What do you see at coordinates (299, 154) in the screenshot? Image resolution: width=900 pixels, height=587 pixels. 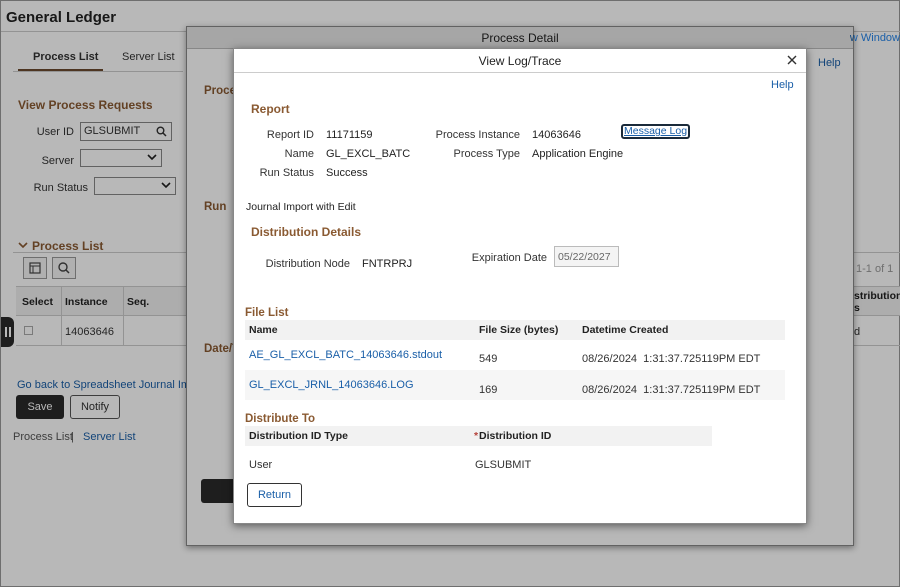 I see `name-label: Name` at bounding box center [299, 154].